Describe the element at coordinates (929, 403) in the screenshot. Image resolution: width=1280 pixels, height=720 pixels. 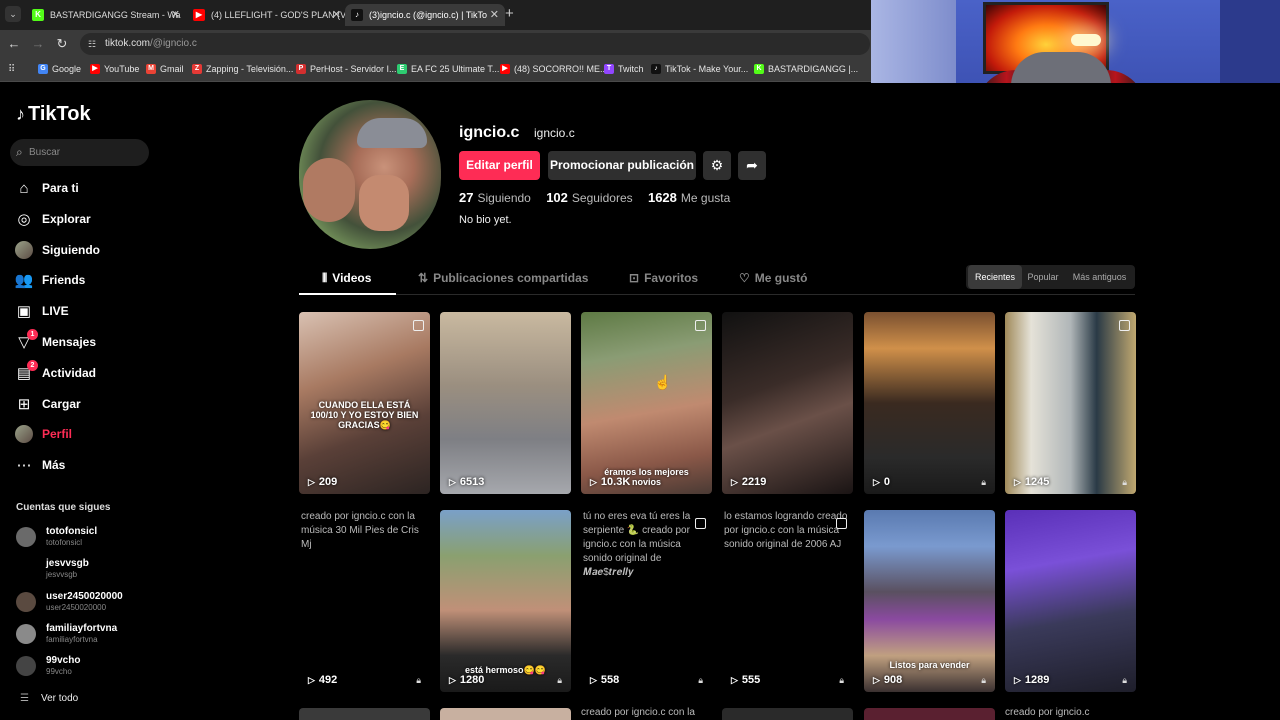
I see `video-card: ▷ 0 🔒︎` at that location.